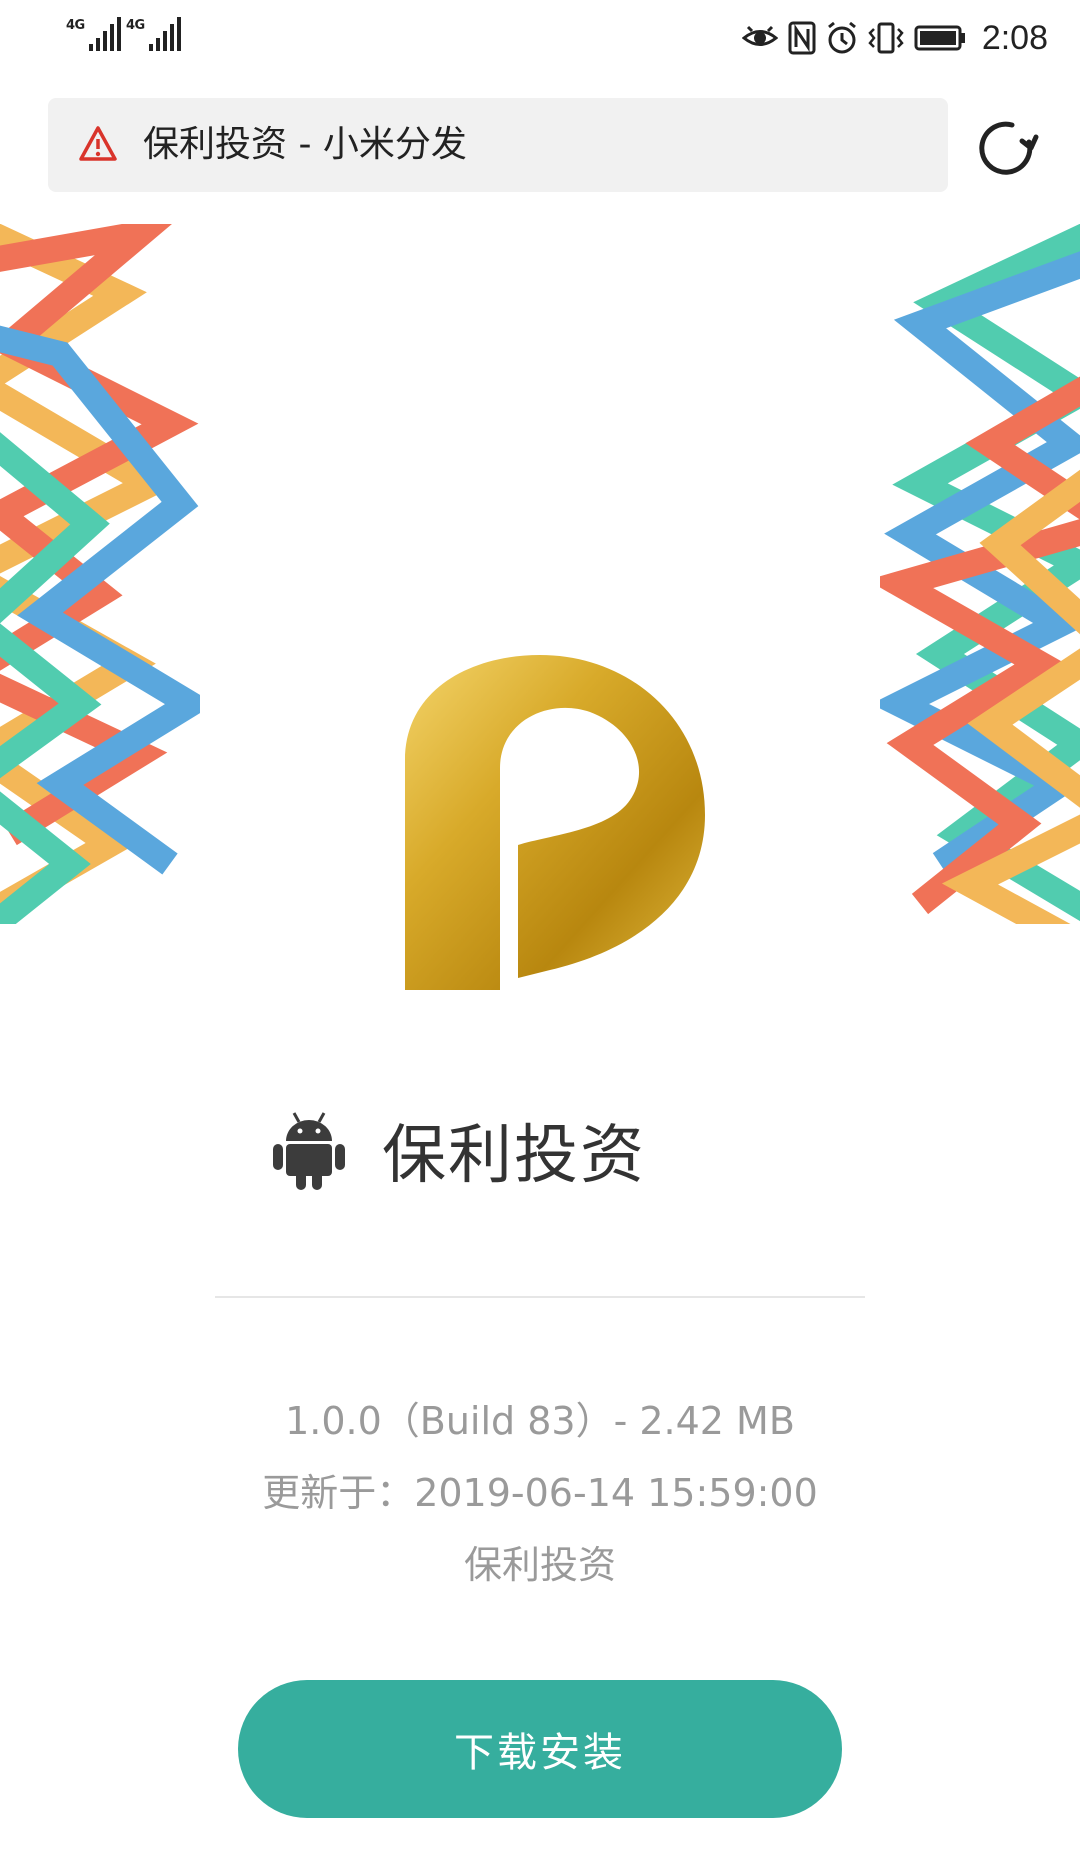 Image resolution: width=1080 pixels, height=1857 pixels. What do you see at coordinates (309, 1151) in the screenshot?
I see `android-icon` at bounding box center [309, 1151].